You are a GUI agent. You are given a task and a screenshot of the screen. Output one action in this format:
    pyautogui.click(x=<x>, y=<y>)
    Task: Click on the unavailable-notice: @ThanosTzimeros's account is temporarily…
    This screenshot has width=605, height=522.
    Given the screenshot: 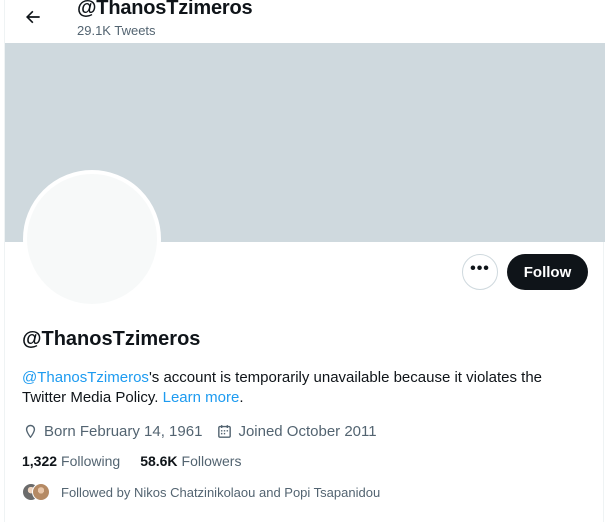 What is the action you would take?
    pyautogui.click(x=302, y=388)
    